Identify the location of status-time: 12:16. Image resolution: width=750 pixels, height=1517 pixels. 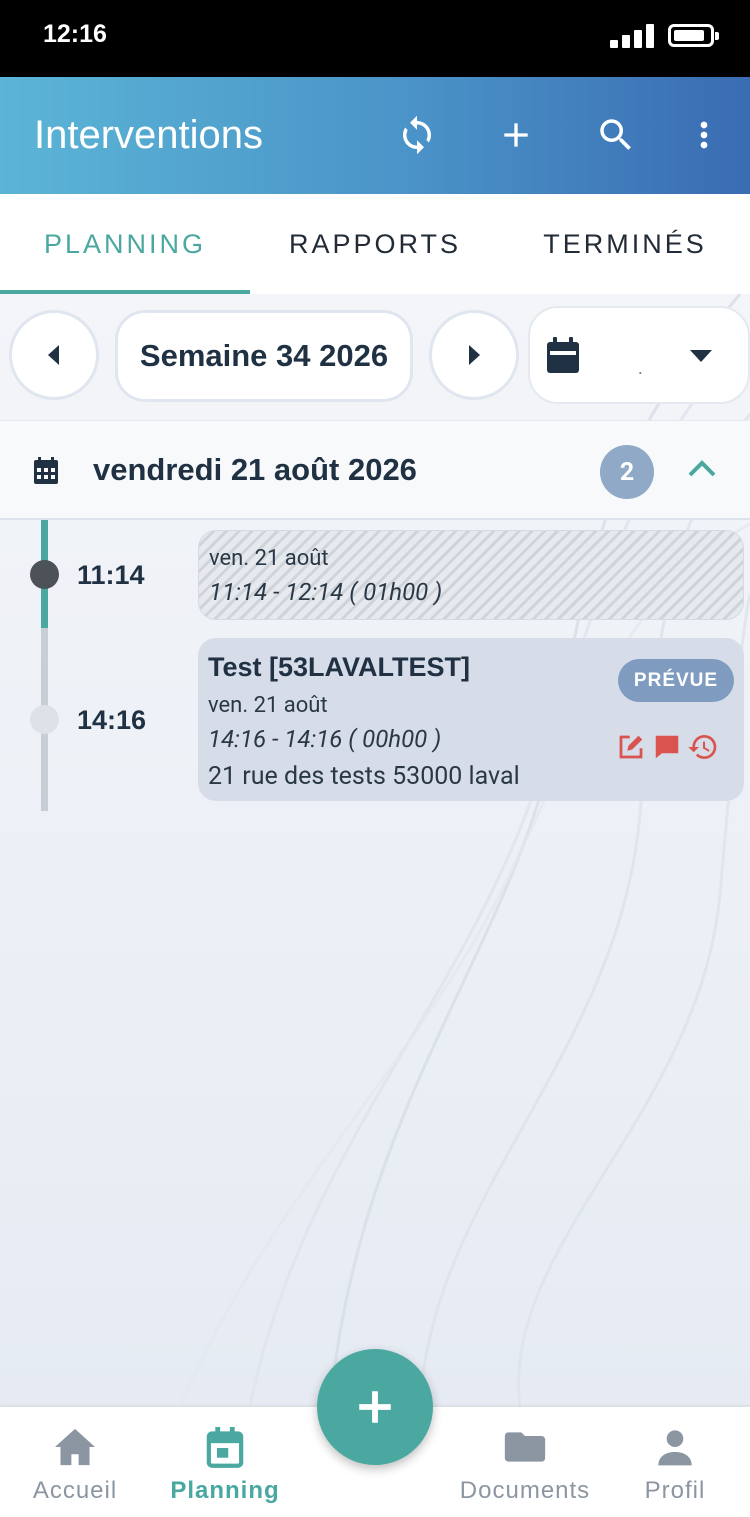
(75, 34).